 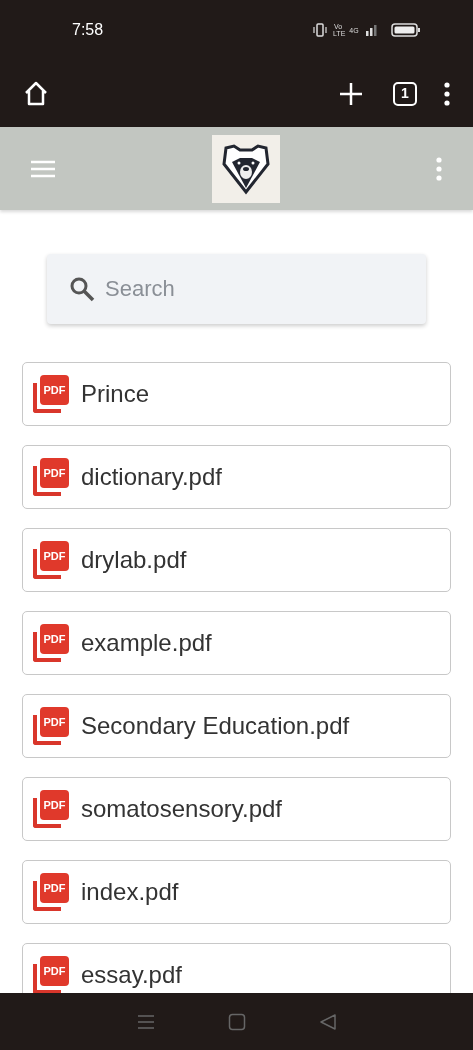 What do you see at coordinates (405, 93) in the screenshot?
I see `tab-count-button: 1` at bounding box center [405, 93].